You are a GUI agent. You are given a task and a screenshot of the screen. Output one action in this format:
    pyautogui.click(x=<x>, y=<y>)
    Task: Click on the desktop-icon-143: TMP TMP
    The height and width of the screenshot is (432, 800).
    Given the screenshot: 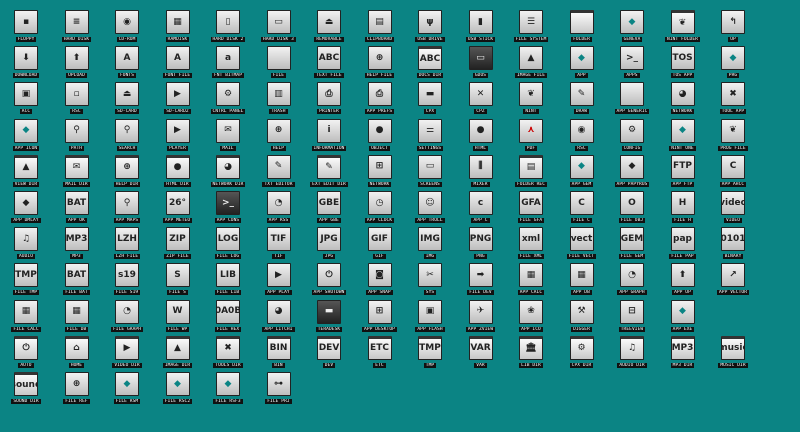 What is the action you would take?
    pyautogui.click(x=430, y=354)
    